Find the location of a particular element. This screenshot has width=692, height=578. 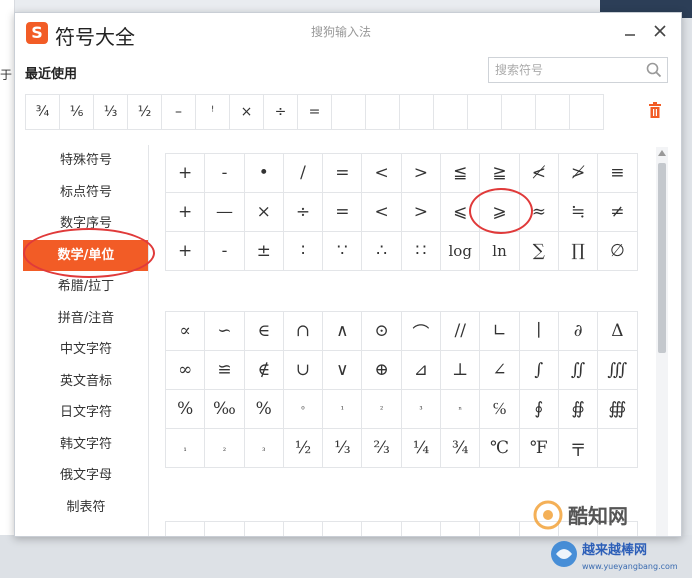

recent-symbol: = is located at coordinates (314, 112).